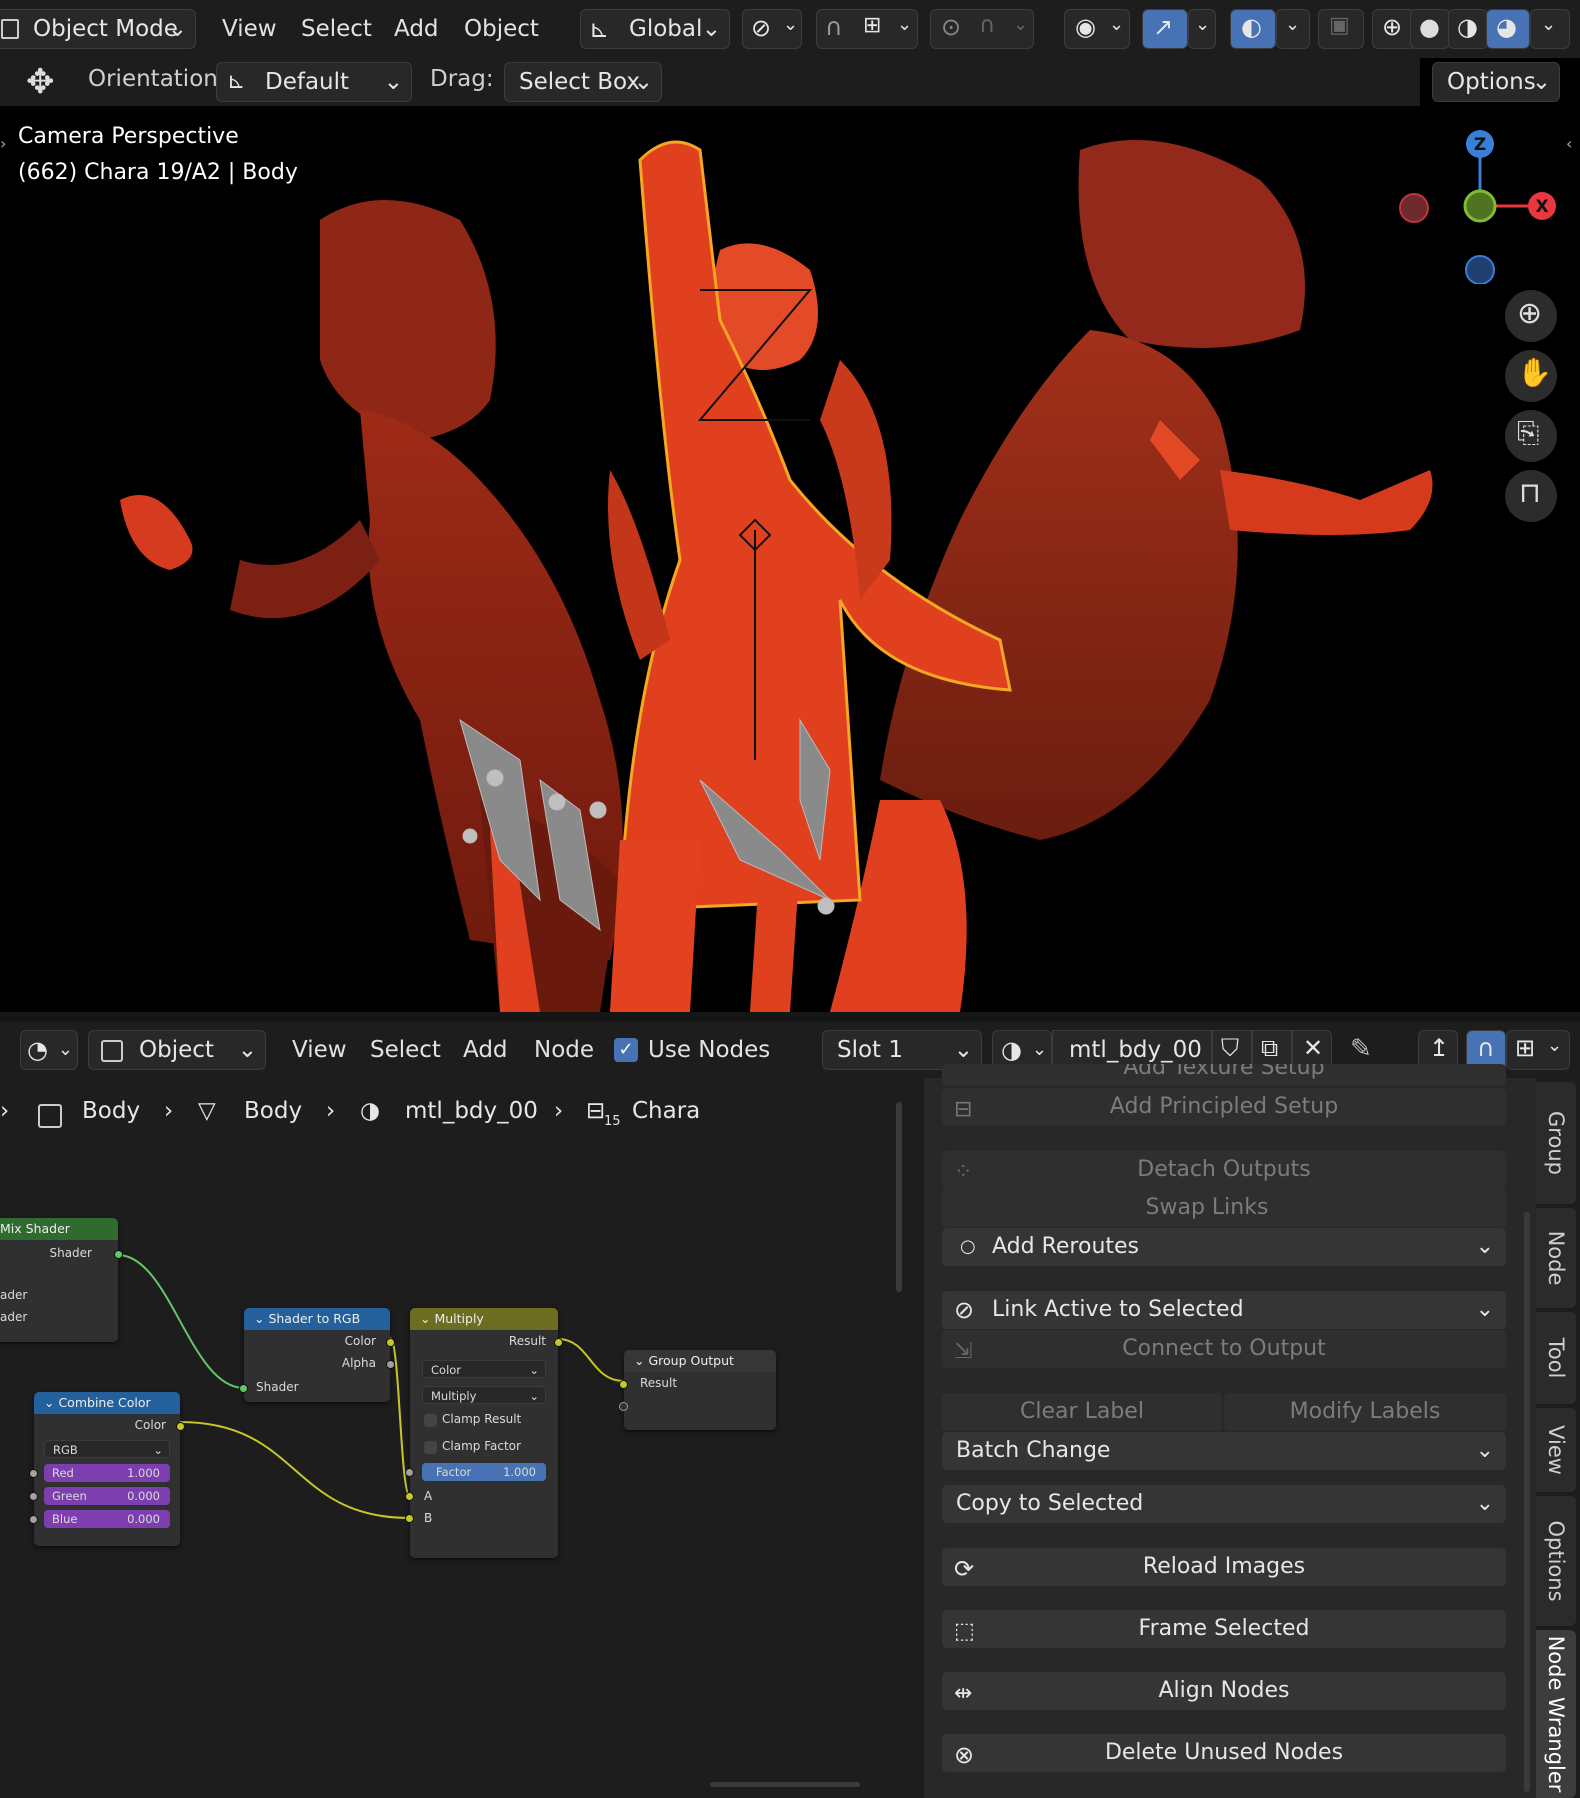 This screenshot has height=1798, width=1580. I want to click on socket-green-in, so click(33, 1496).